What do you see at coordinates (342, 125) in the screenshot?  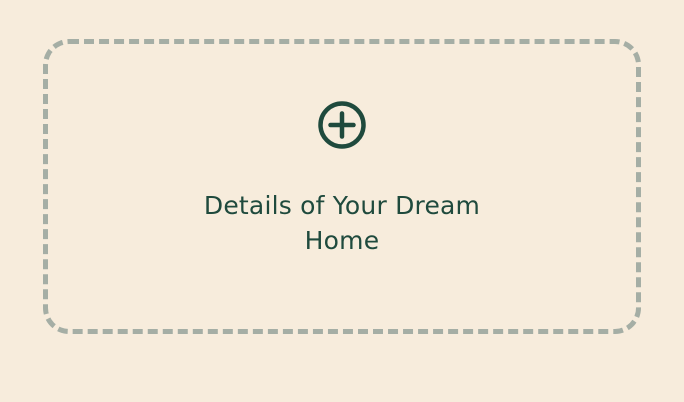 I see `plus-circle-icon` at bounding box center [342, 125].